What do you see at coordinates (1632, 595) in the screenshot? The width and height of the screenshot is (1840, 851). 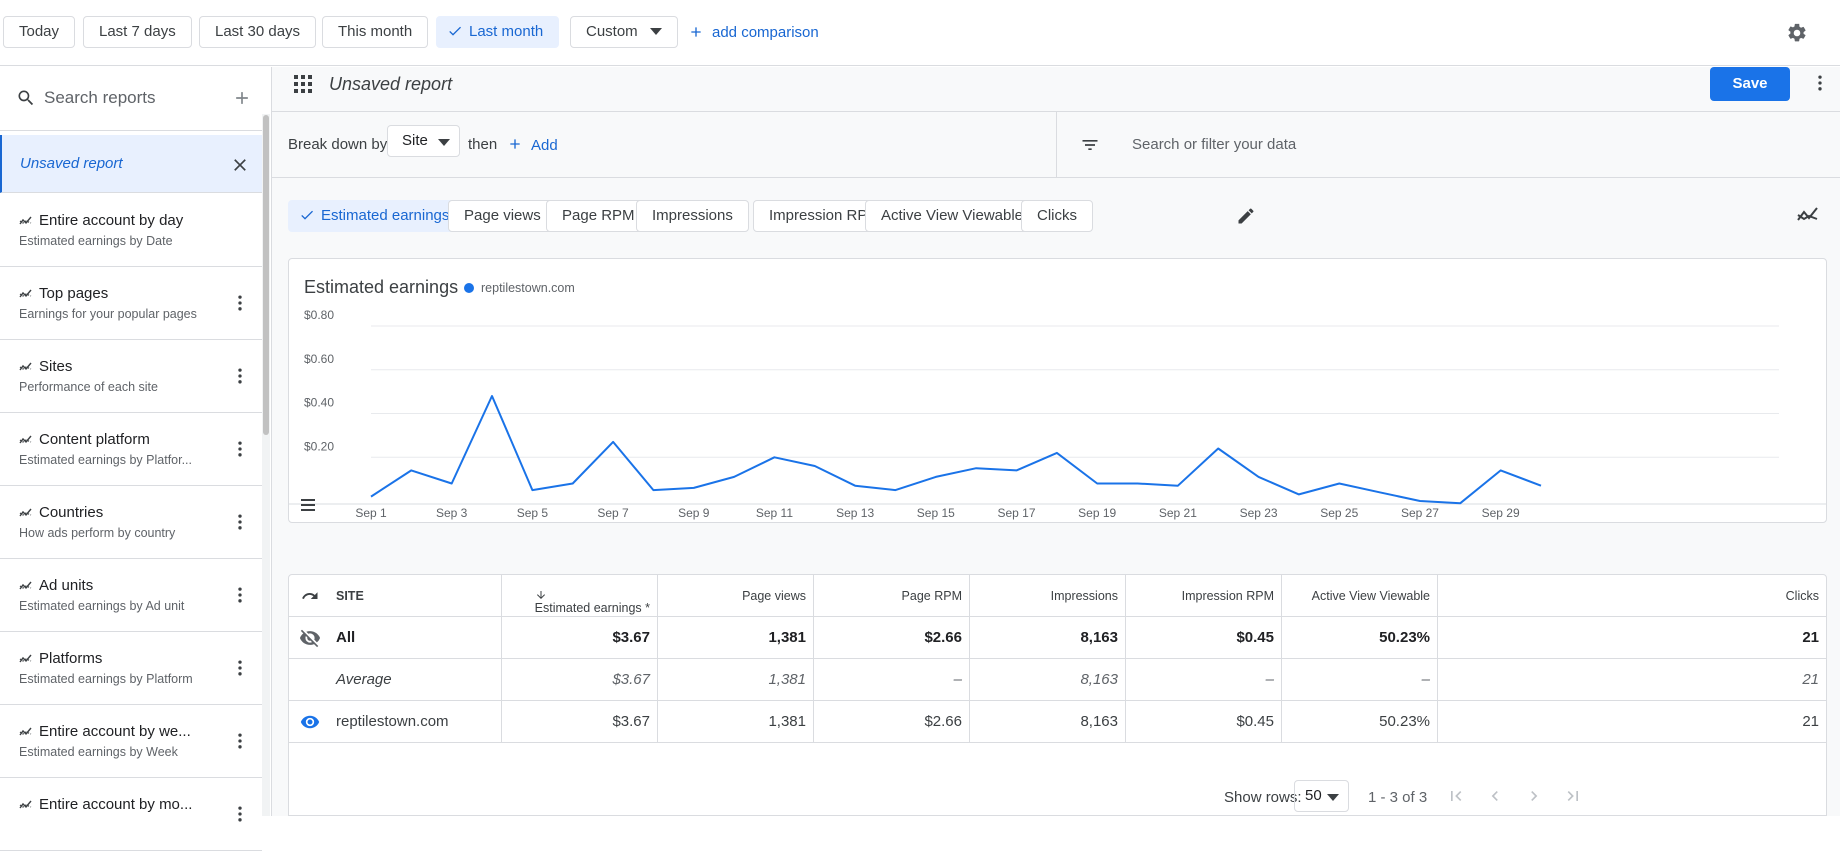 I see `column-header: Clicks` at bounding box center [1632, 595].